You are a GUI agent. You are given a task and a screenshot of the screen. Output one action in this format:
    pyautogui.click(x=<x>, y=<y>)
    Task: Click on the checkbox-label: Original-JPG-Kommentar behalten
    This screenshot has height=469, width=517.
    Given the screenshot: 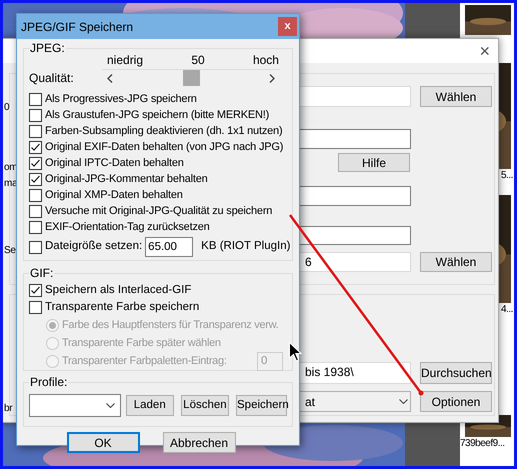 What is the action you would take?
    pyautogui.click(x=126, y=179)
    